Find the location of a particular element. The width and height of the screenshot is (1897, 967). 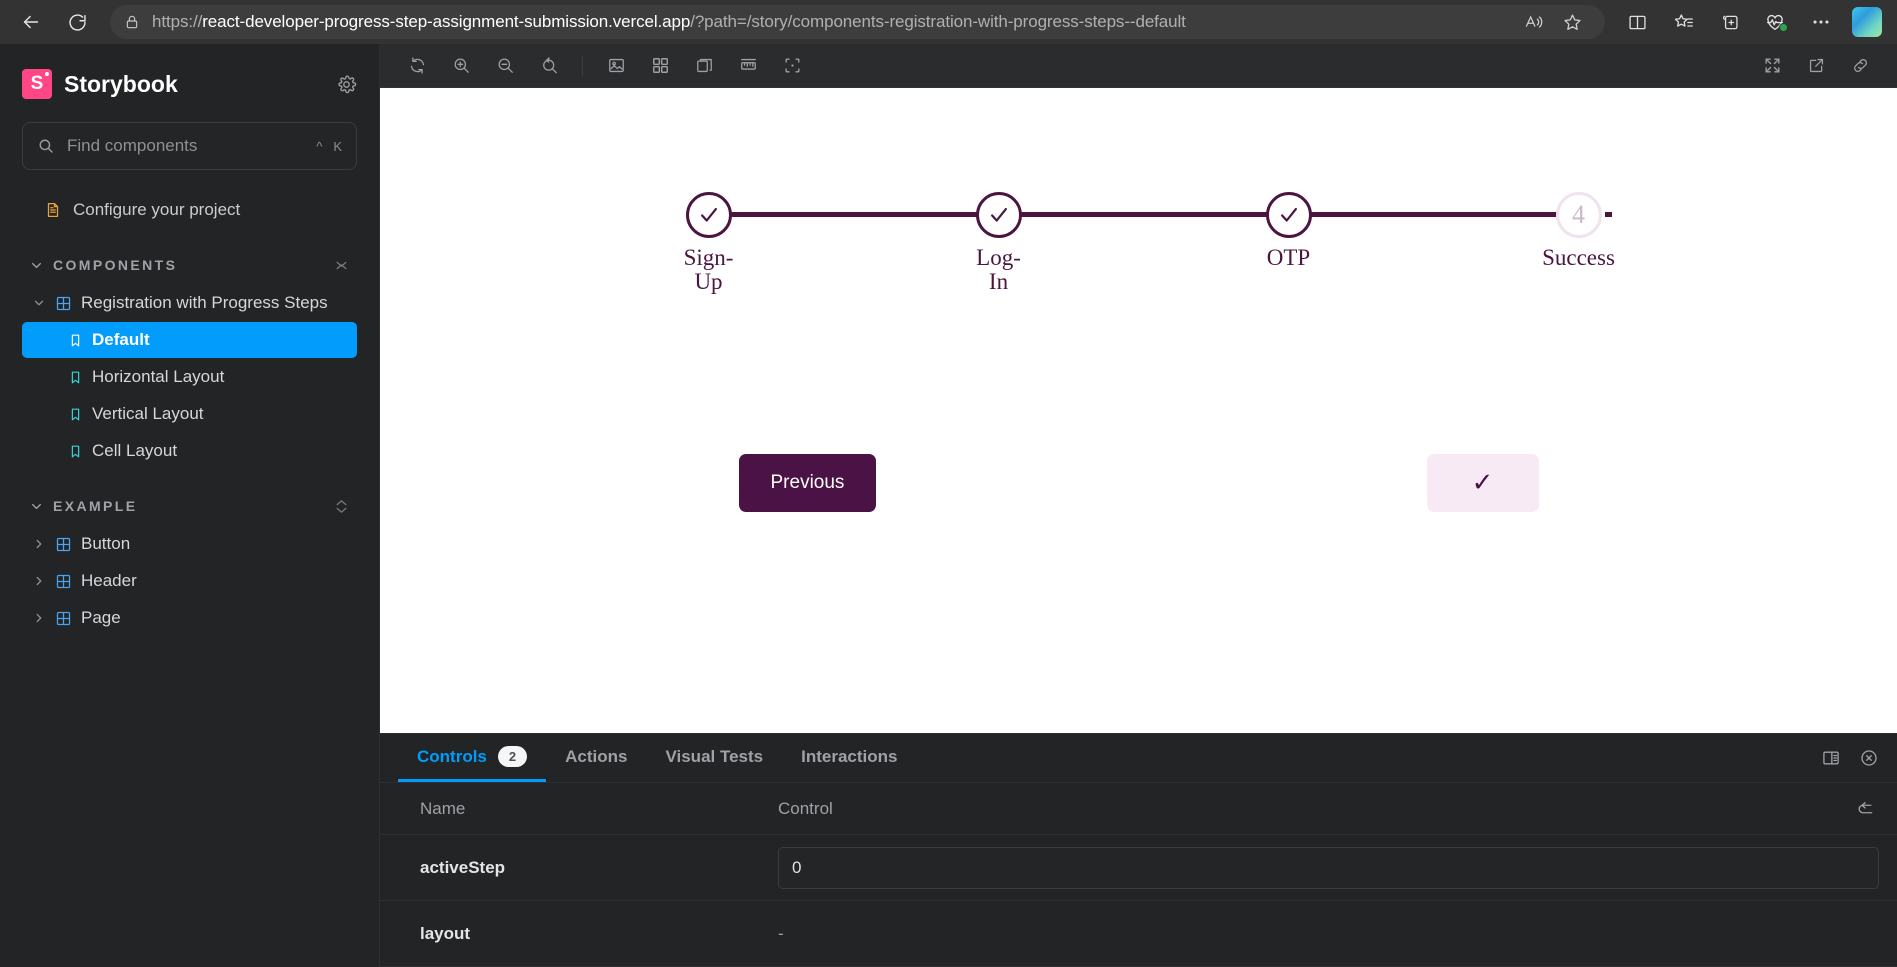

theme-icon is located at coordinates (704, 66).